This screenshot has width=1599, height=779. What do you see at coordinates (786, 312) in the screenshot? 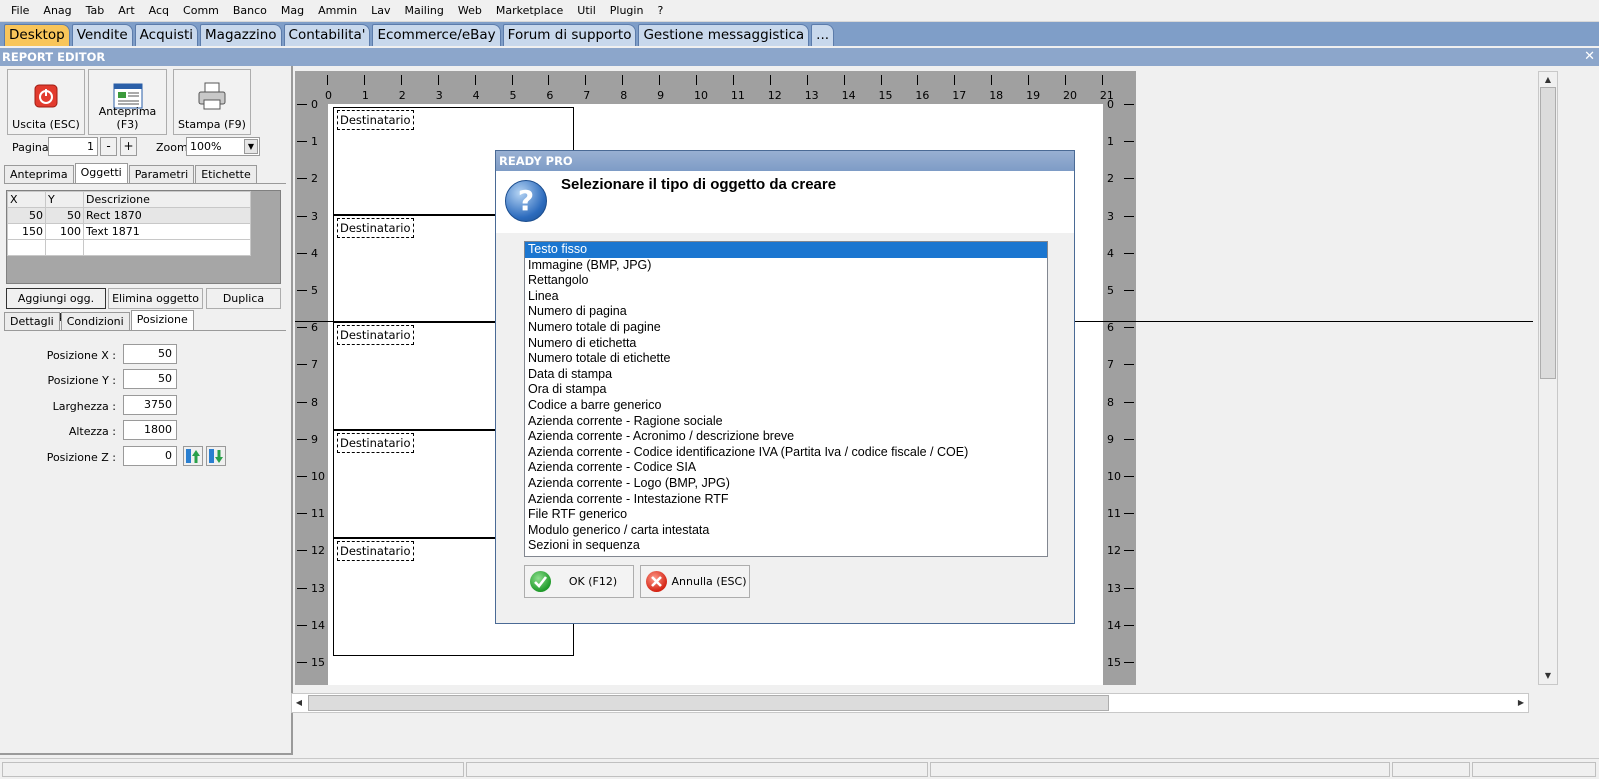
I see `list-item: Numero di pagina` at bounding box center [786, 312].